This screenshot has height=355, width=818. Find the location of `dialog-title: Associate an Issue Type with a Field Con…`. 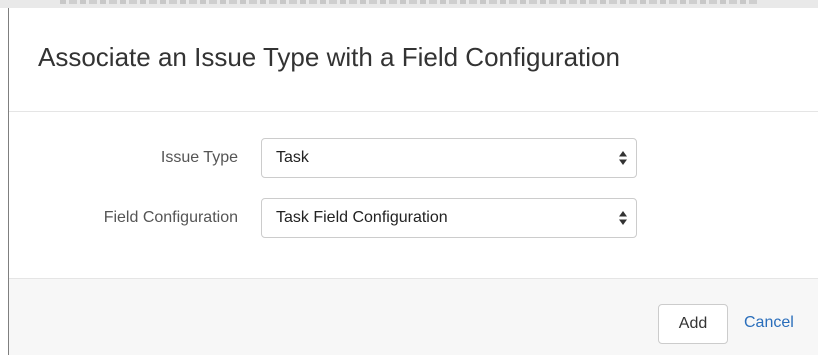

dialog-title: Associate an Issue Type with a Field Con… is located at coordinates (329, 57).